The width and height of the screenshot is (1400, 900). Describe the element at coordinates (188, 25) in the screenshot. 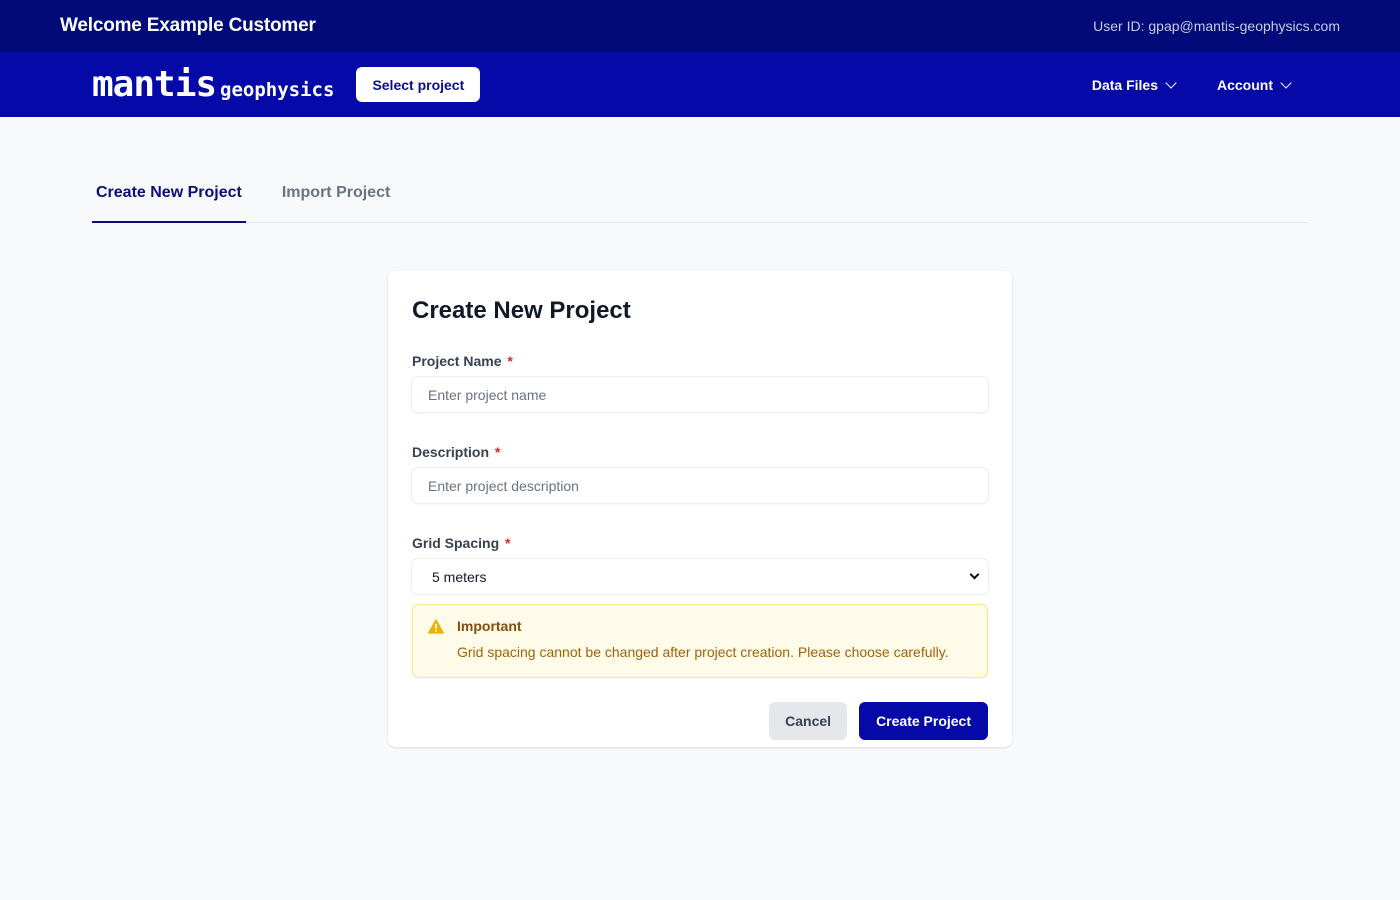

I see `welcome-message: Welcome Example Customer` at that location.